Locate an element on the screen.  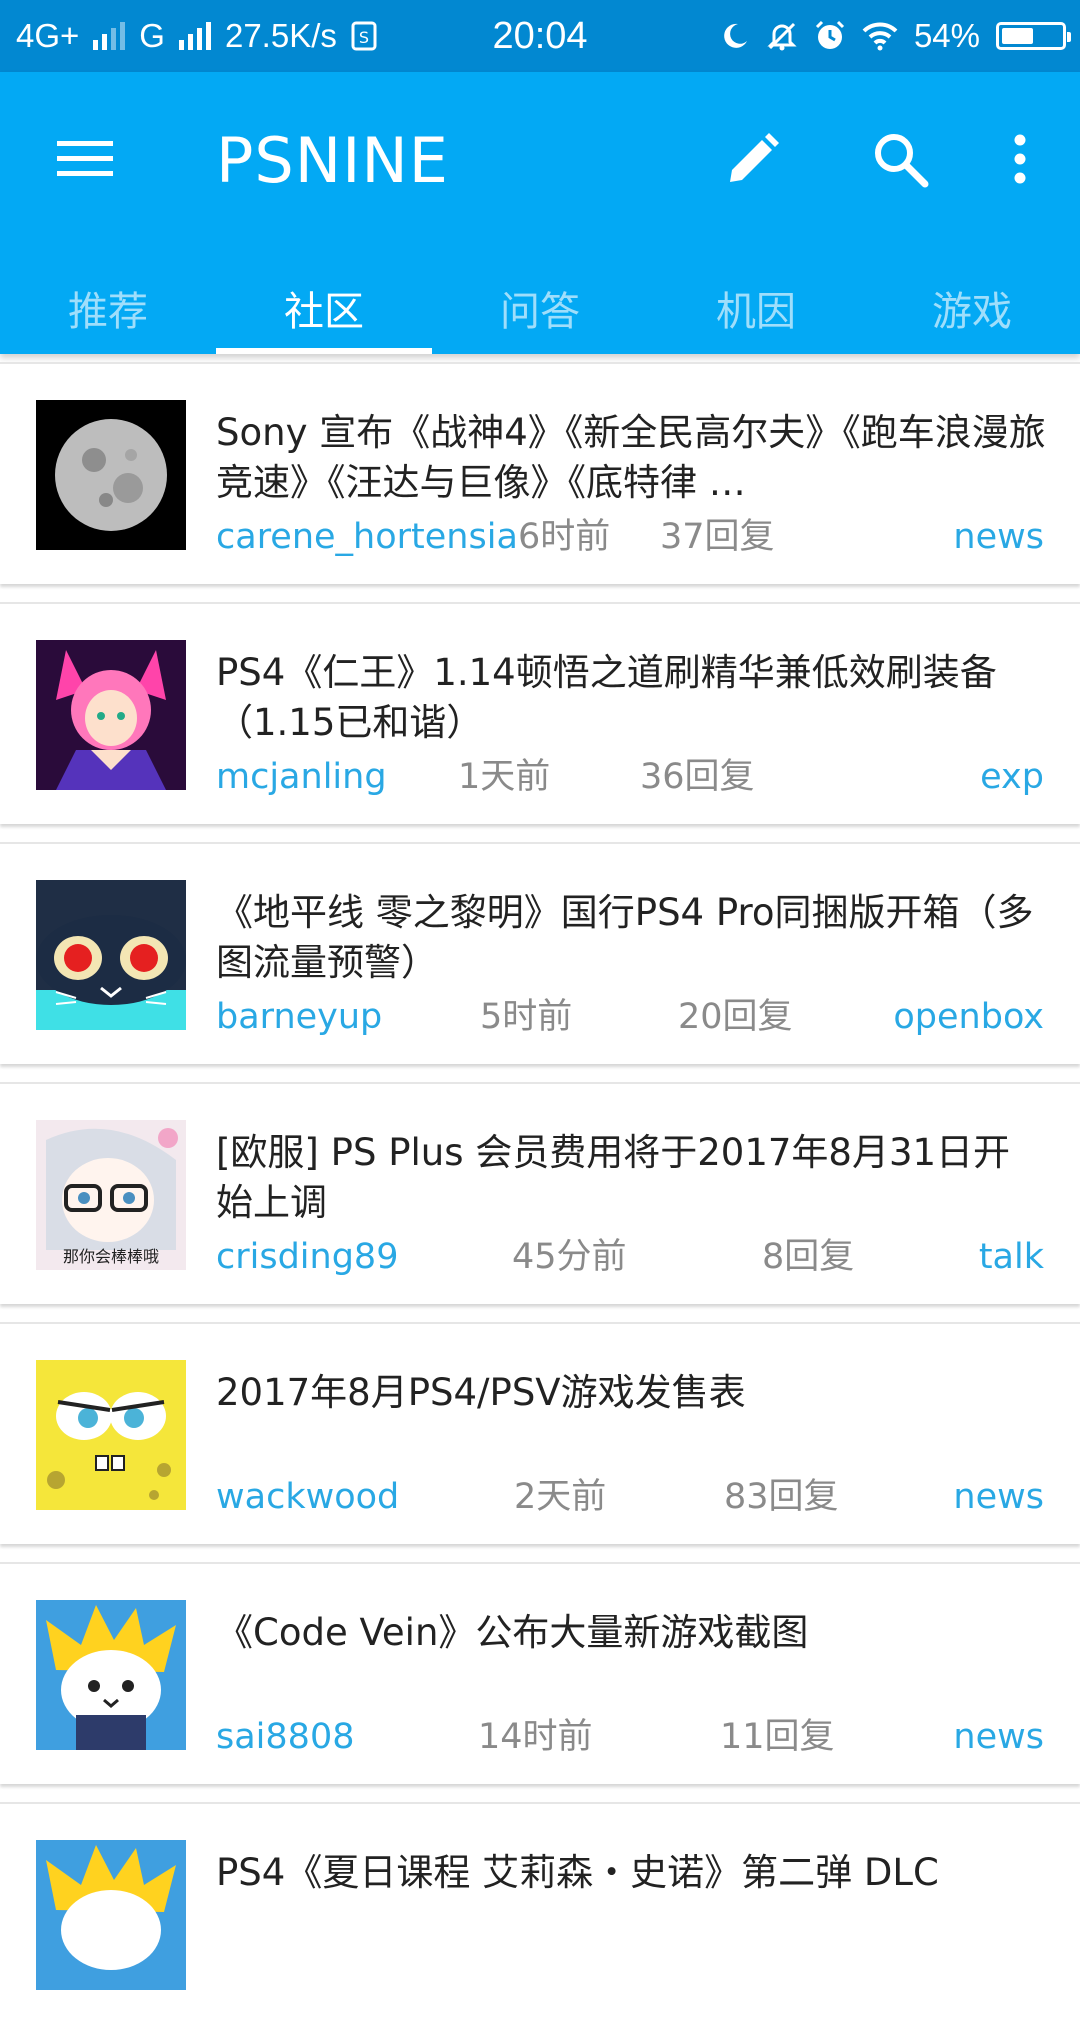
alarm-icon is located at coordinates (829, 34).